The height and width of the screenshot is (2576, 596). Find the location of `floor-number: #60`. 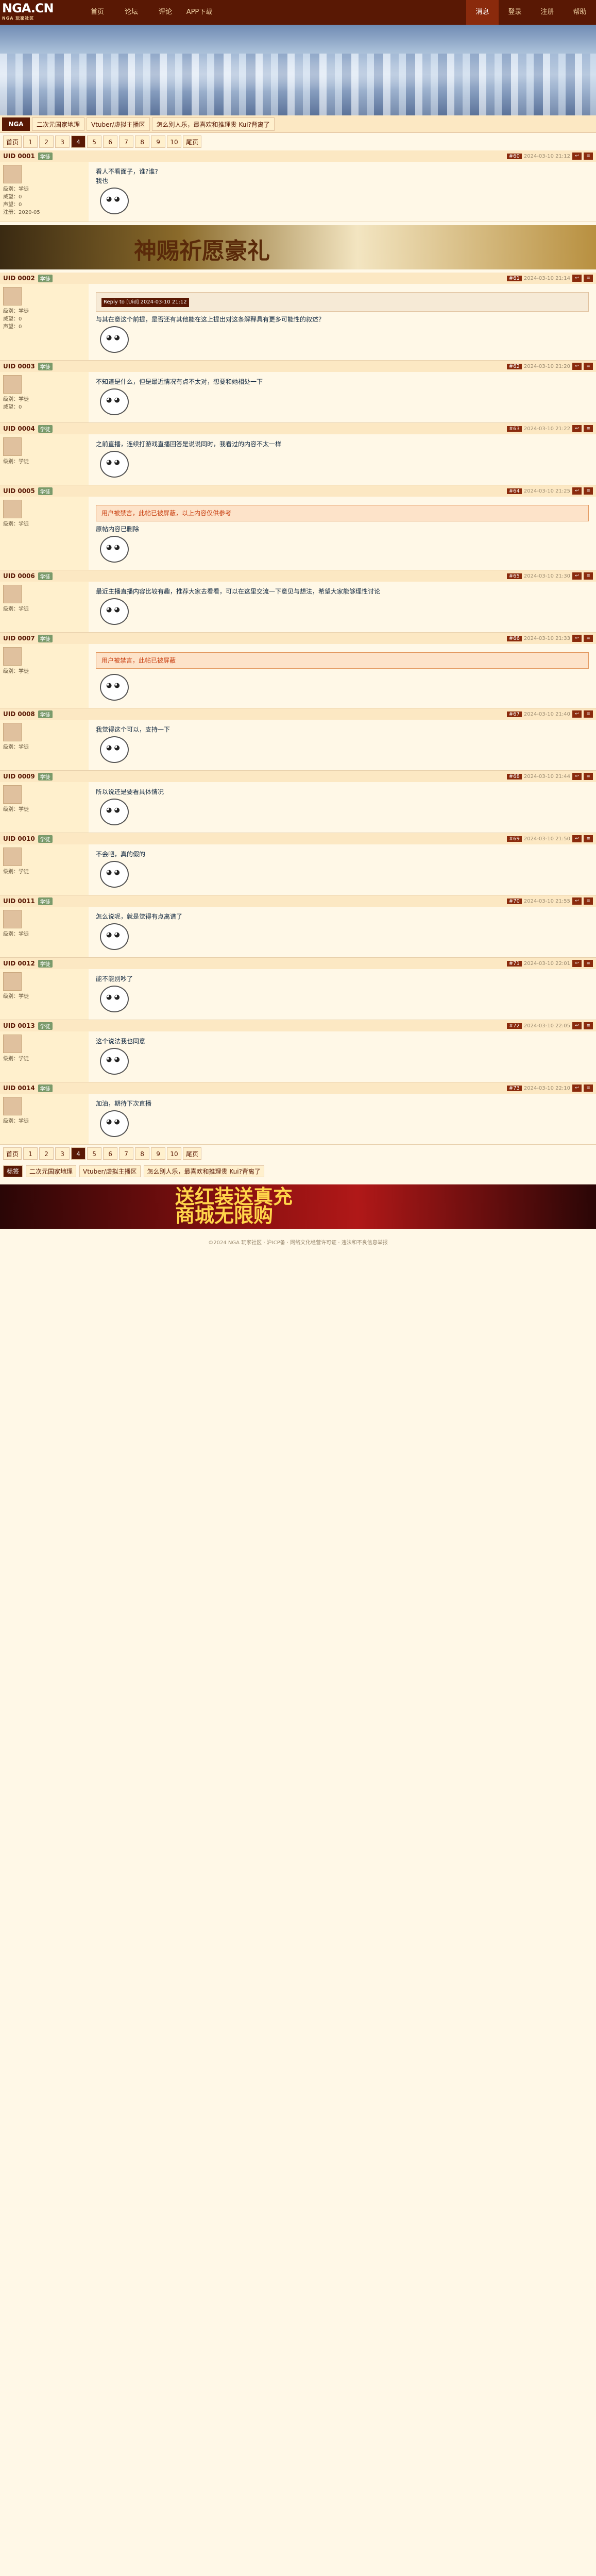

floor-number: #60 is located at coordinates (514, 156).